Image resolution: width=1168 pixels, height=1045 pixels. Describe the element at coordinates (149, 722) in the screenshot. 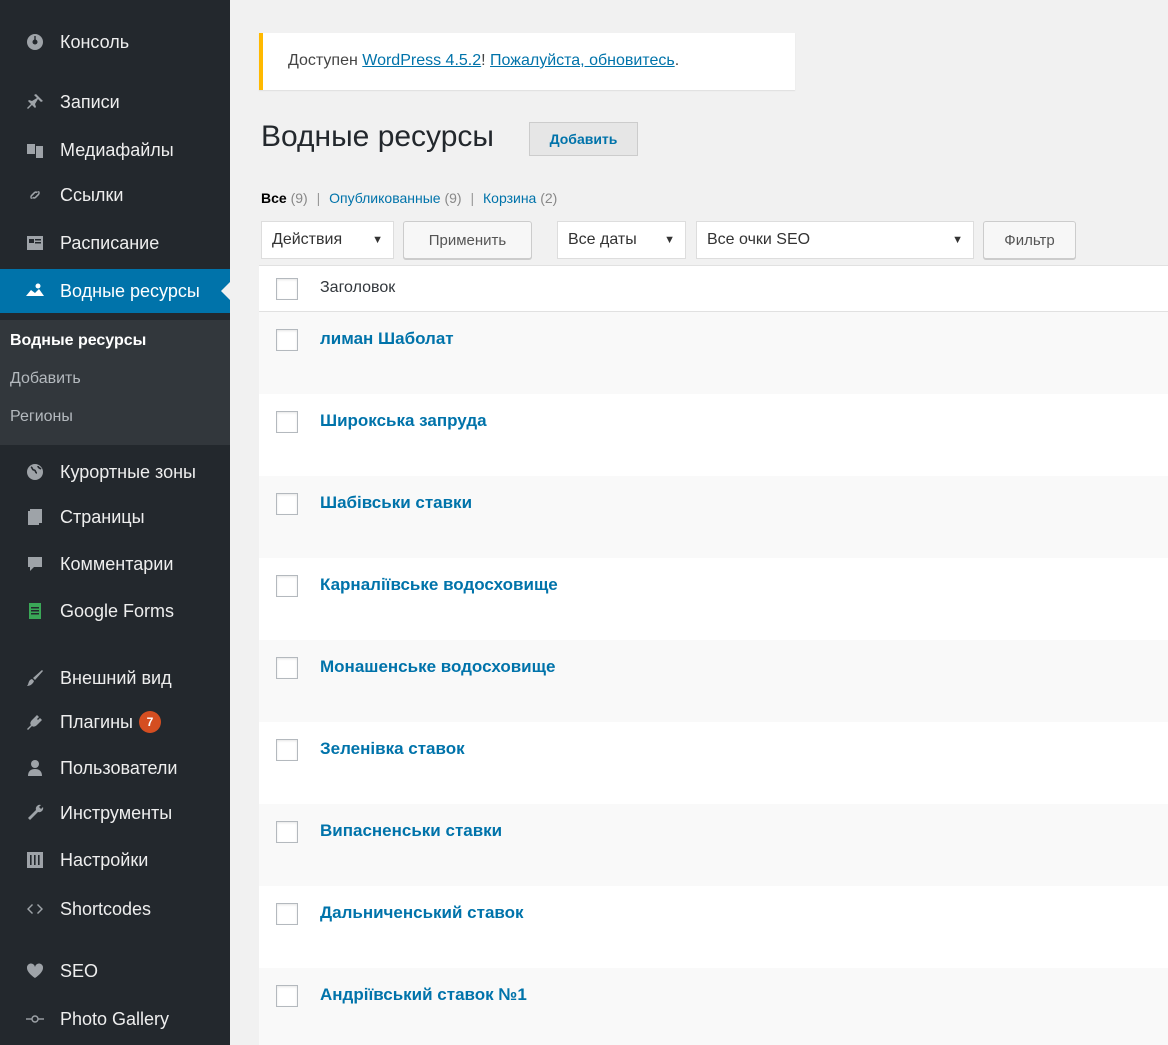

I see `plugins-update-badge: 7` at that location.